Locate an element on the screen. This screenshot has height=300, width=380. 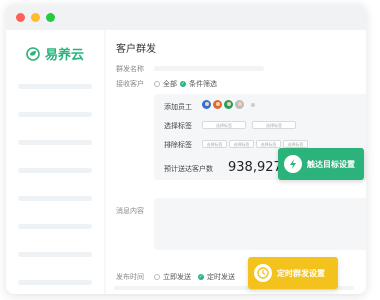
recipients-option-filter: ✓ 条件筛选 is located at coordinates (198, 84).